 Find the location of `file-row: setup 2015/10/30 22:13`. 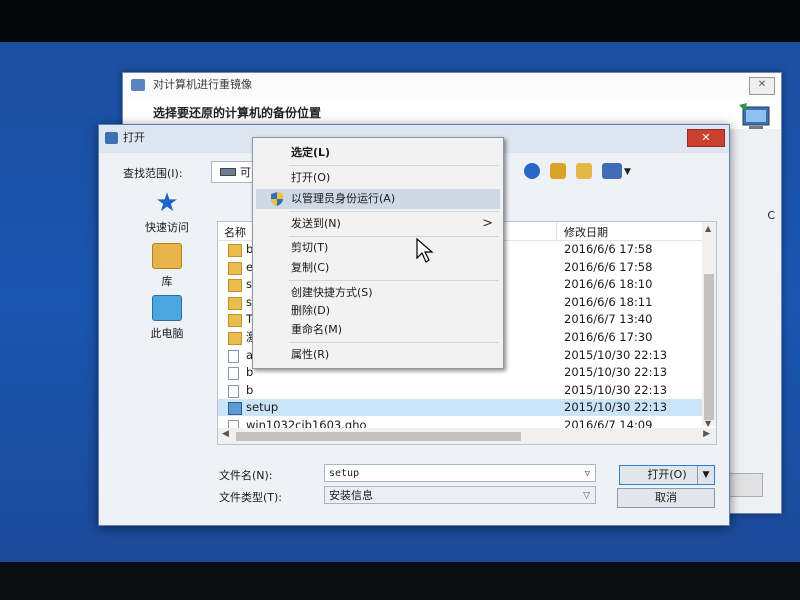

file-row: setup 2015/10/30 22:13 is located at coordinates (460, 408).